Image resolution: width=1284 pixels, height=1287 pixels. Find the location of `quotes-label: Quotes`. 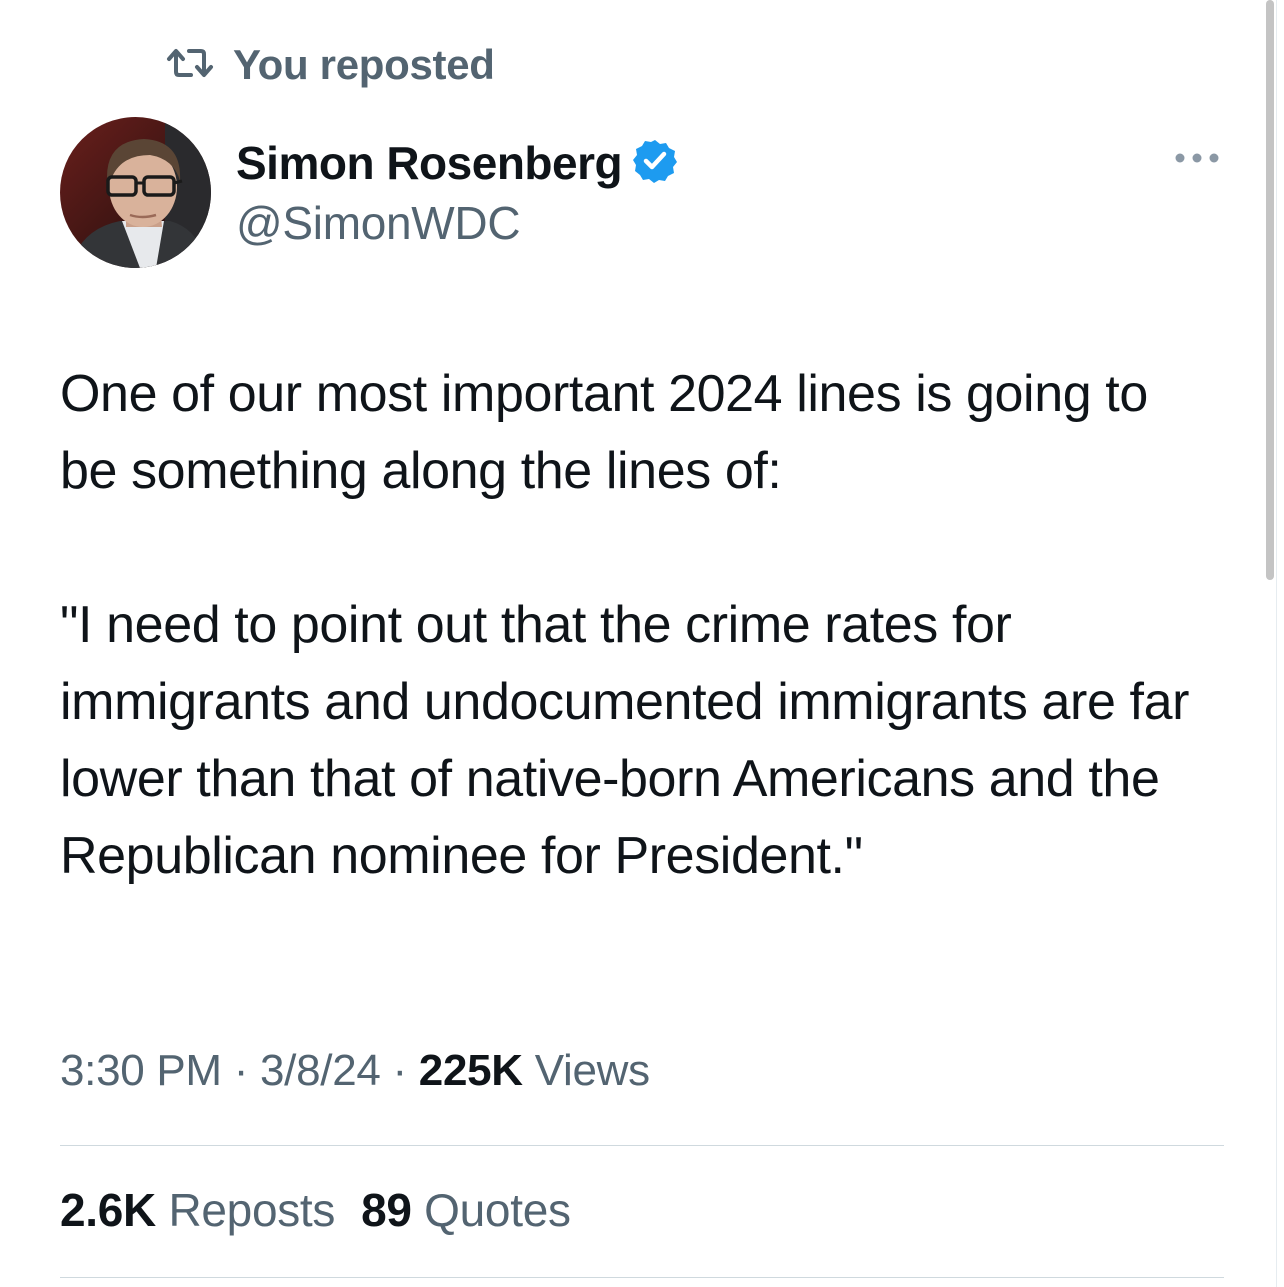

quotes-label: Quotes is located at coordinates (497, 1210).